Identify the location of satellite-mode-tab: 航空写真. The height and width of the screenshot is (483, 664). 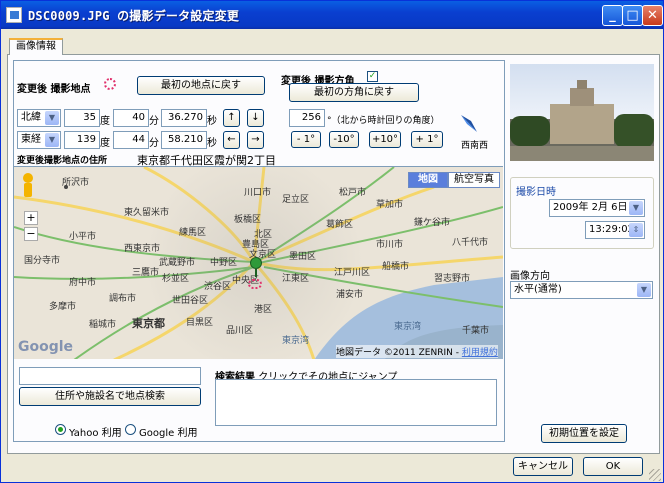
(474, 180).